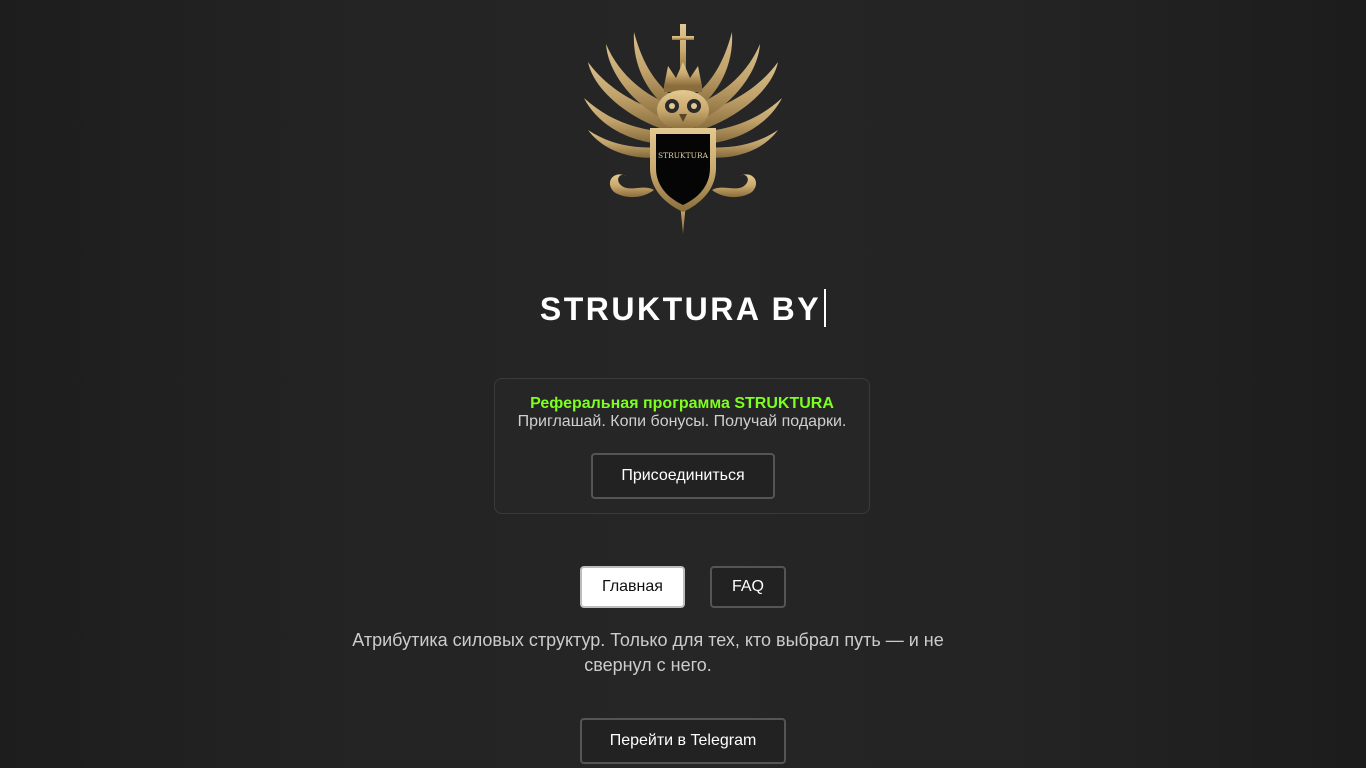  What do you see at coordinates (683, 741) in the screenshot?
I see `telegram-button: Перейти в Telegram` at bounding box center [683, 741].